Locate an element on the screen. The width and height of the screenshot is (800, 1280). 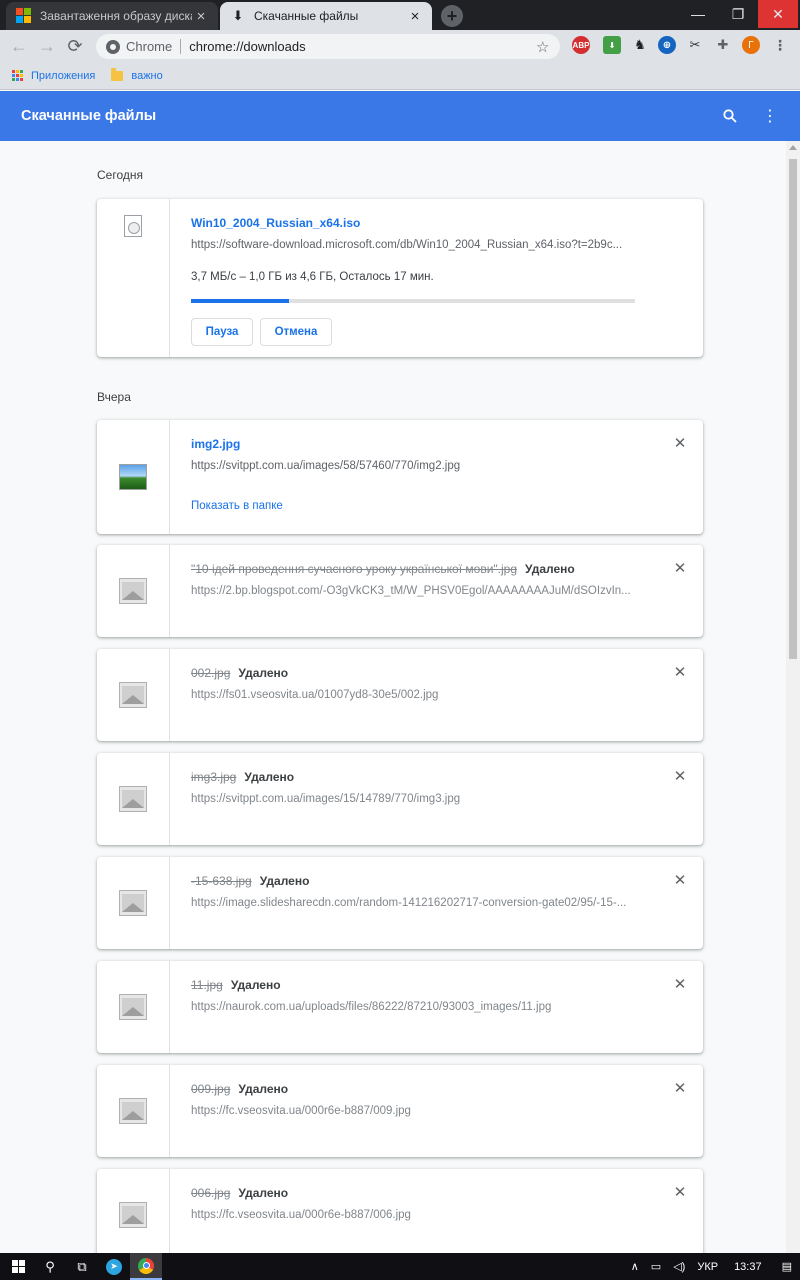
file-name-deleted: img3.jpg is located at coordinates (214, 777).